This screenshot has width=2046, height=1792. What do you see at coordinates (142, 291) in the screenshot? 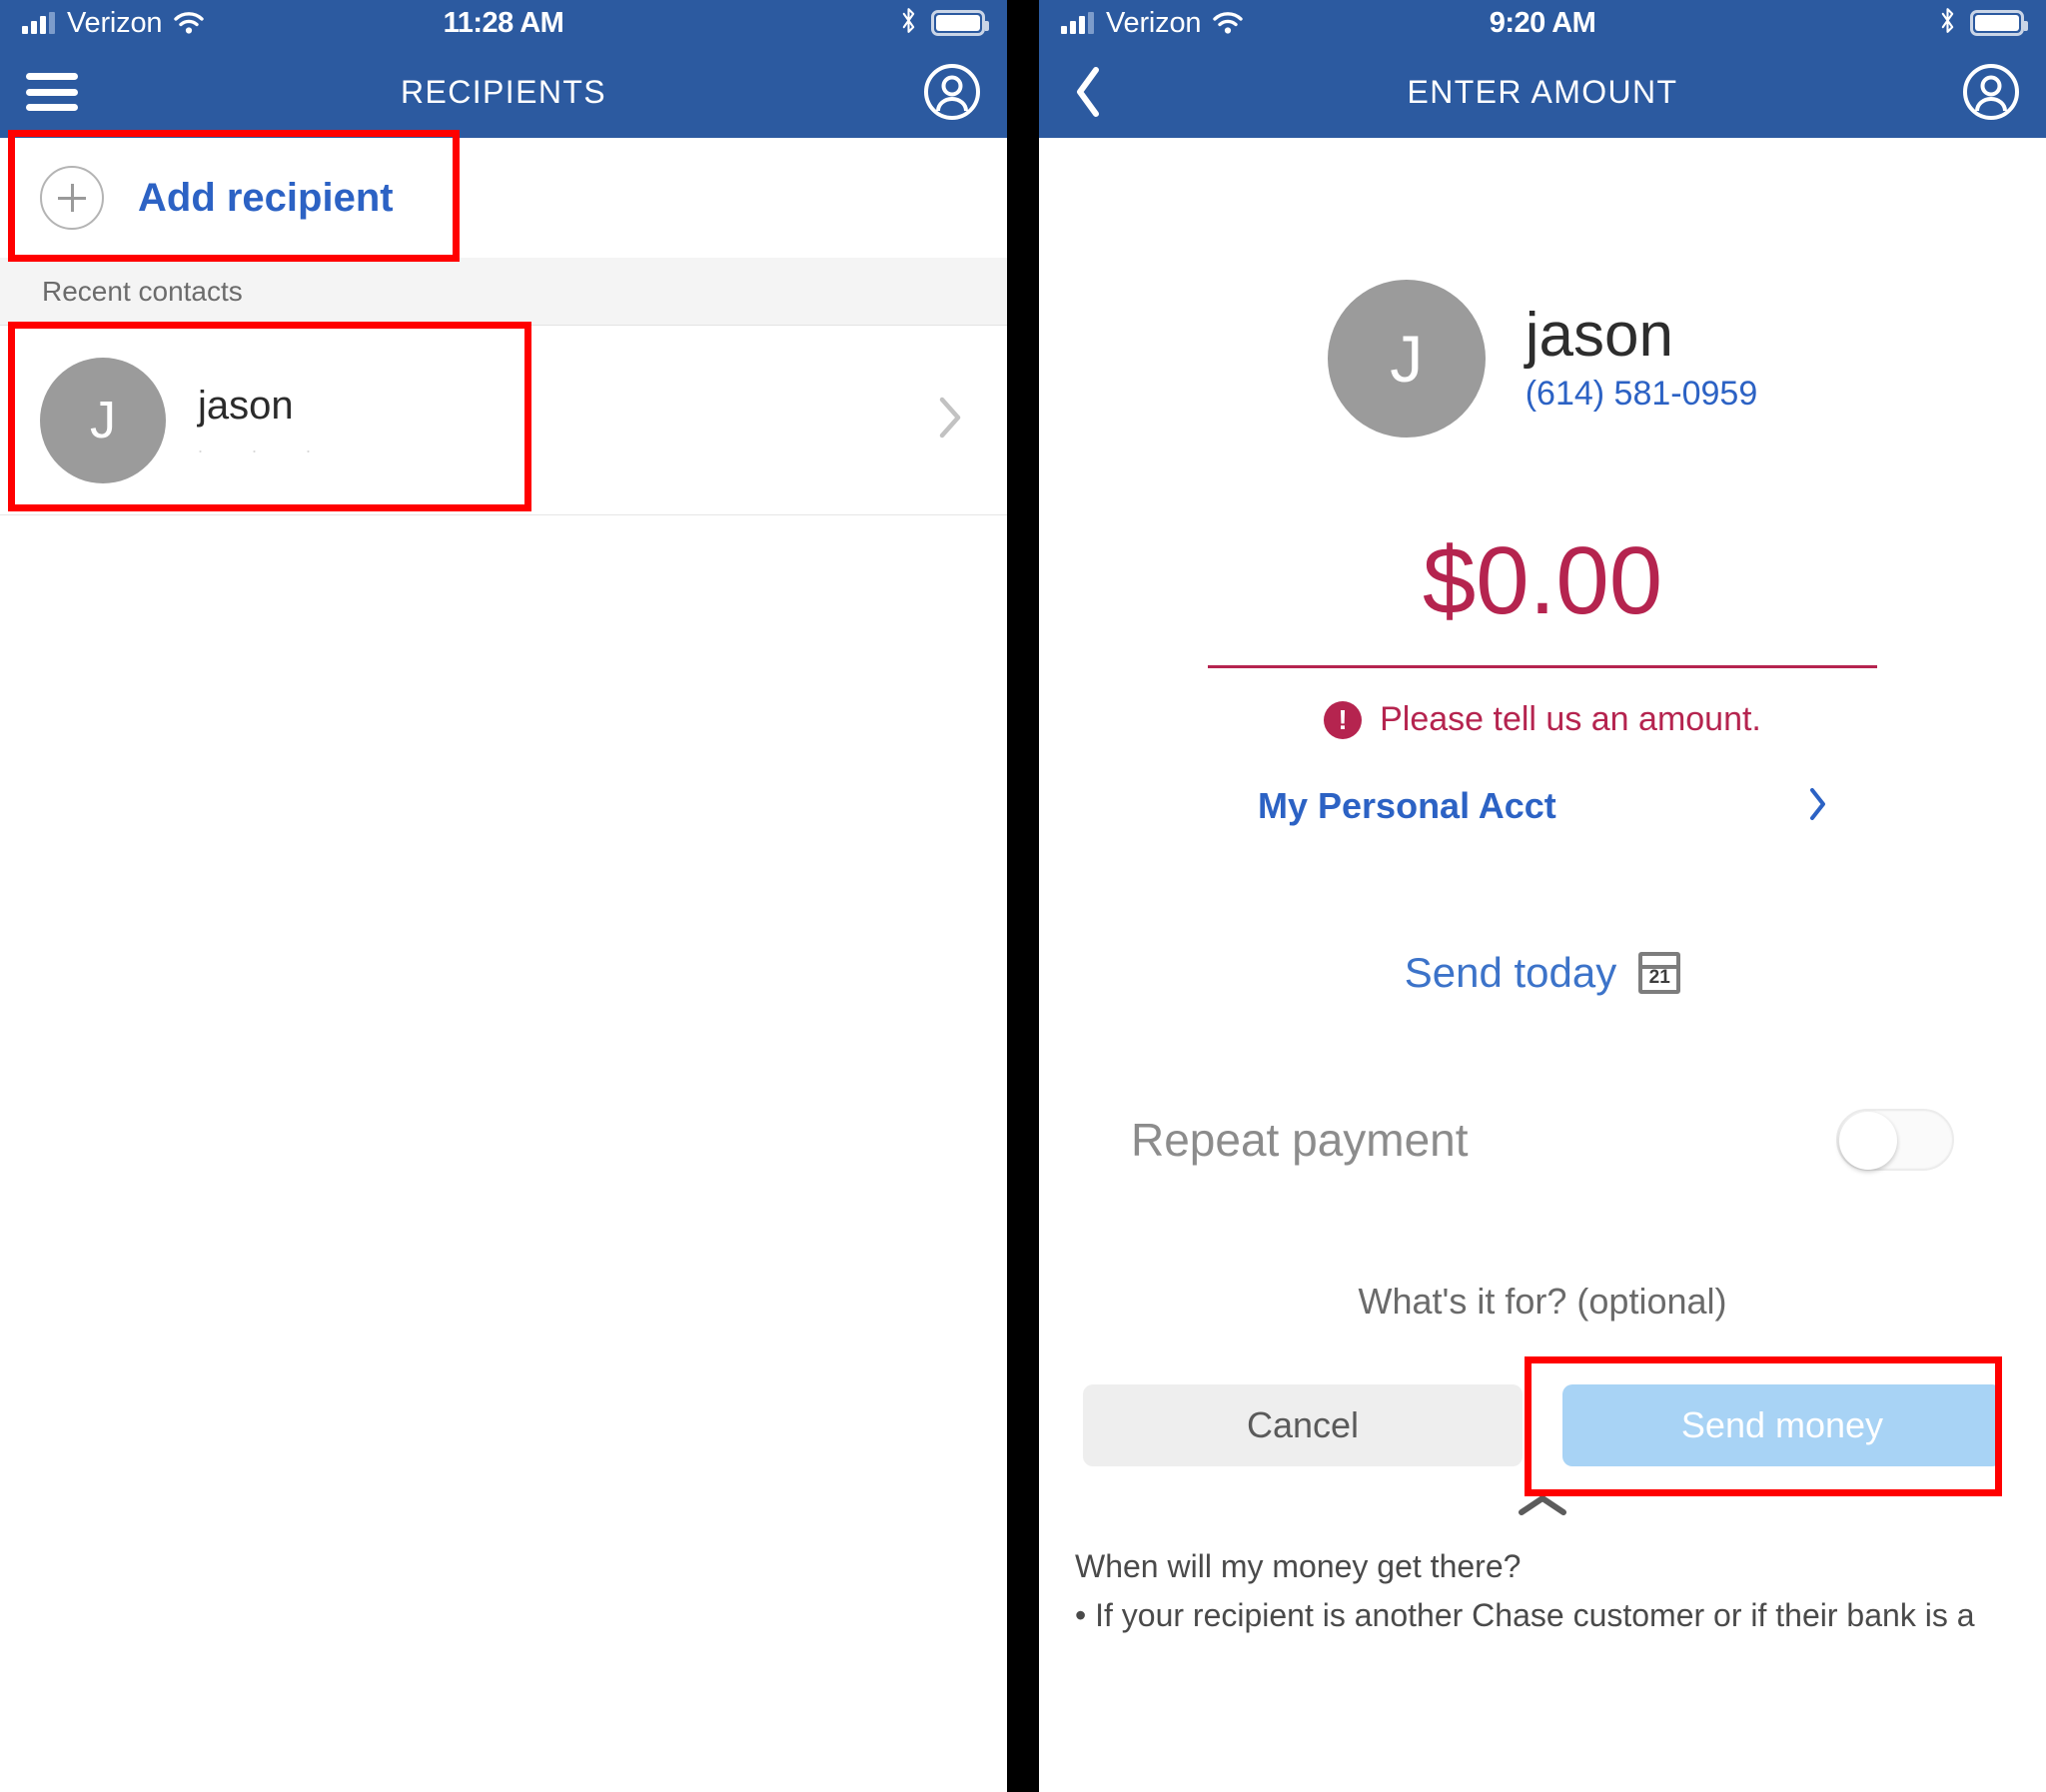
I see `recent-contacts-label: Recent contacts` at bounding box center [142, 291].